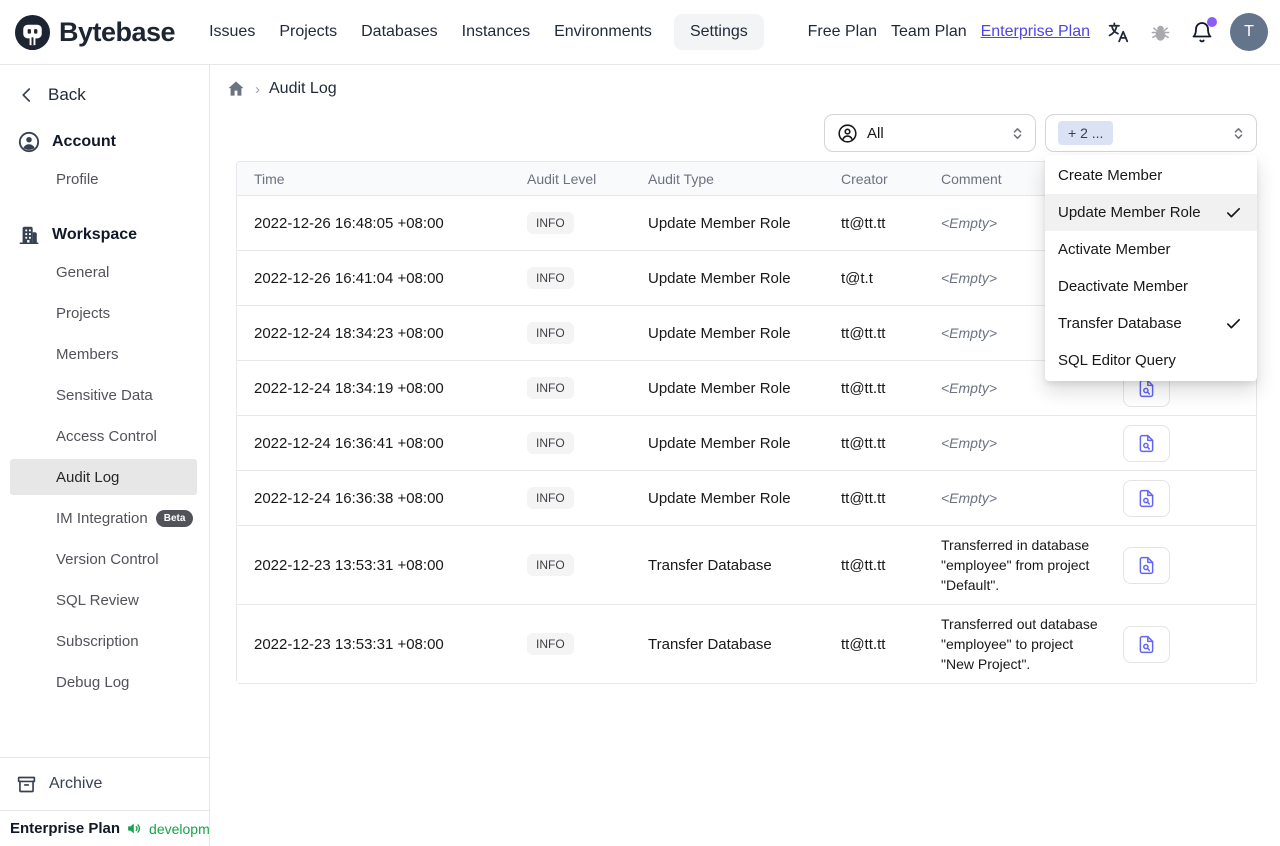 The width and height of the screenshot is (1280, 846). What do you see at coordinates (103, 179) in the screenshot?
I see `sidebar-item-profile: Profile` at bounding box center [103, 179].